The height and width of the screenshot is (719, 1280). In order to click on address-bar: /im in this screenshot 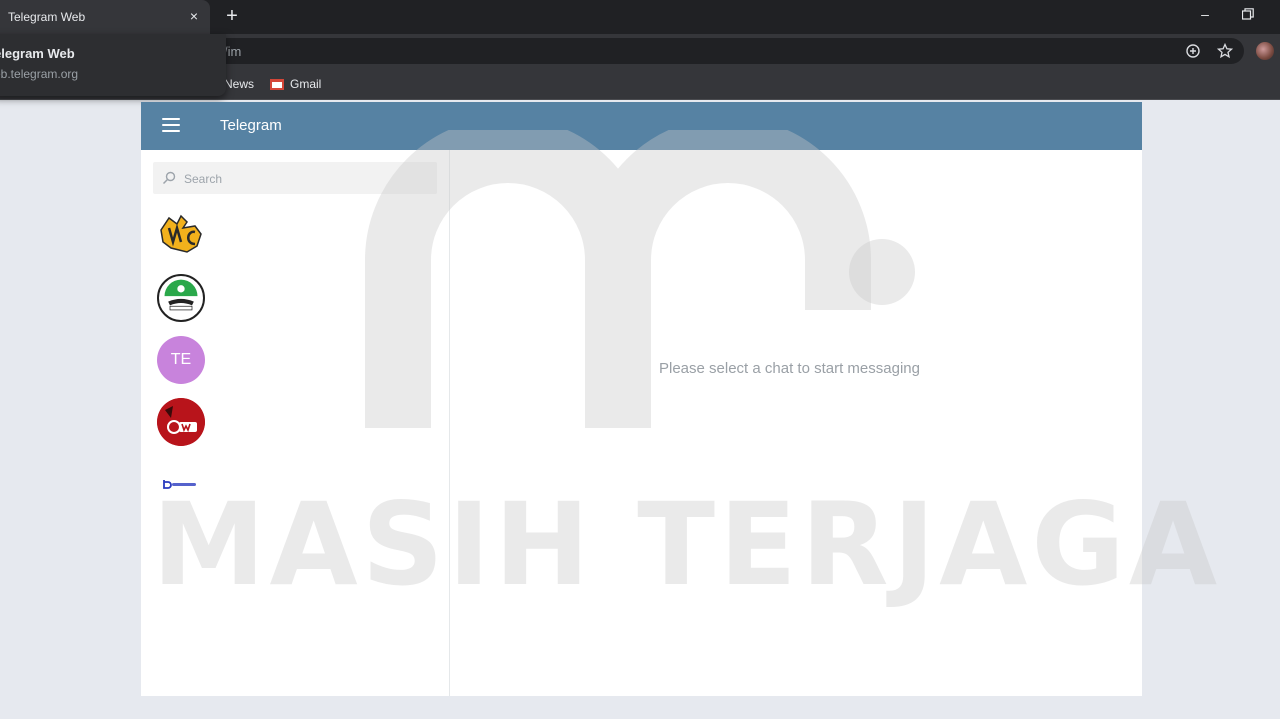, I will do `click(722, 51)`.